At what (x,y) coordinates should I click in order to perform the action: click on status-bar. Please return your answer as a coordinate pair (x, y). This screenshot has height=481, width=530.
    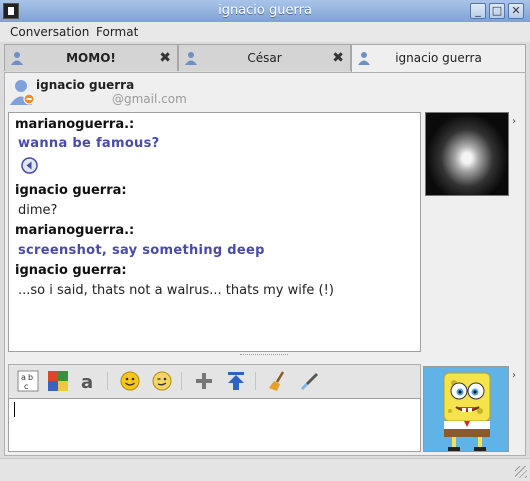
    Looking at the image, I should click on (265, 469).